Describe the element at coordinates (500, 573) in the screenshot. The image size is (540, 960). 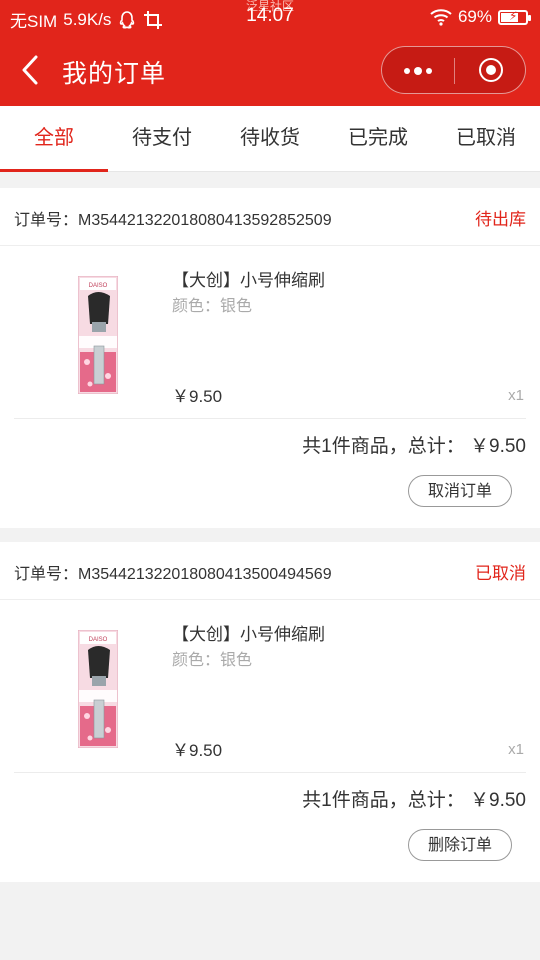
I see `order-status: 已取消` at that location.